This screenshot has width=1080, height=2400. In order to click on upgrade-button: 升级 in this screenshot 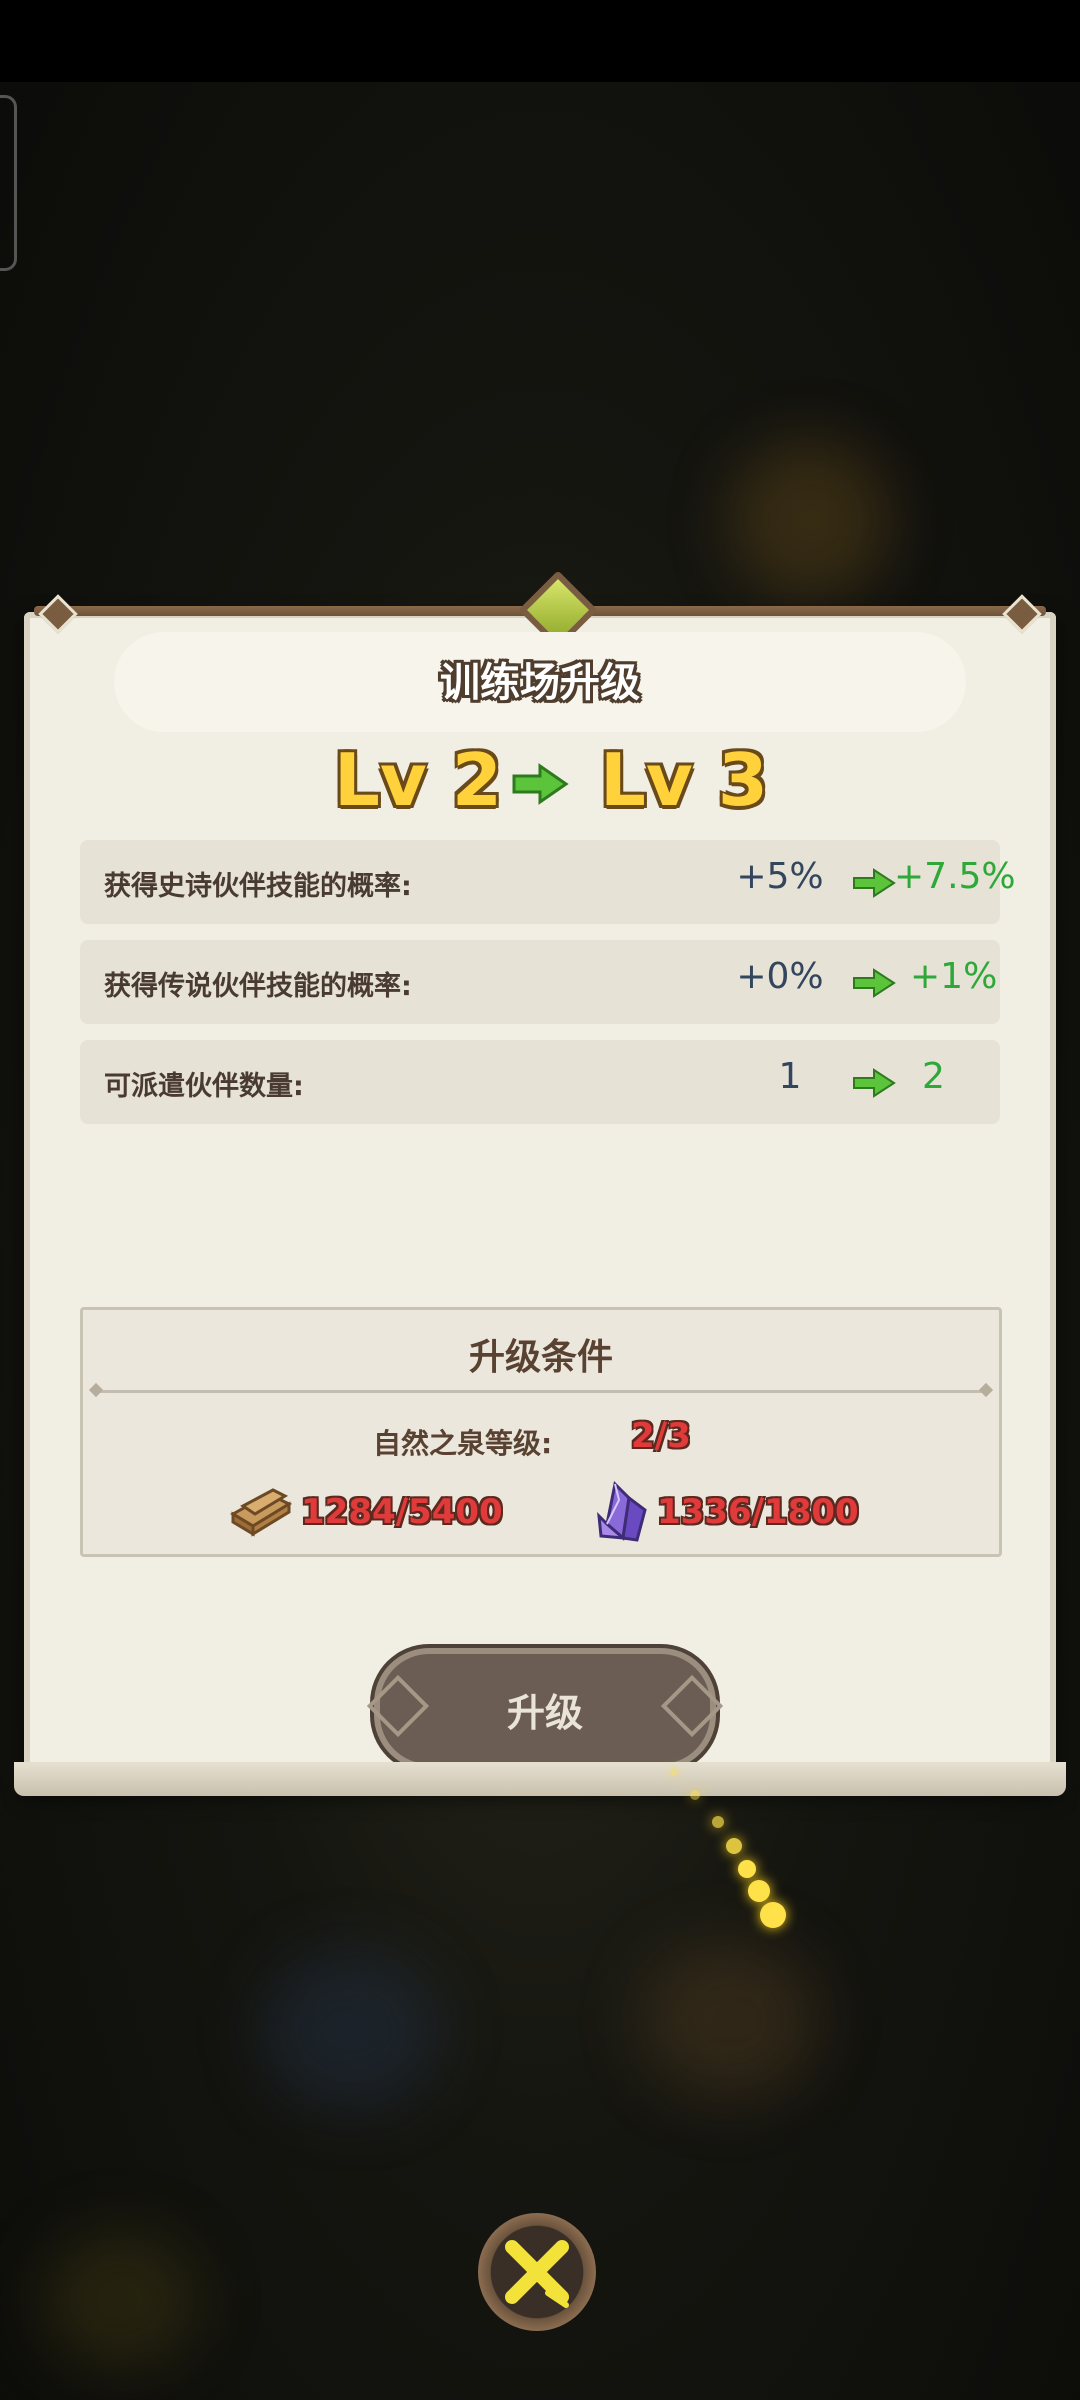, I will do `click(545, 1709)`.